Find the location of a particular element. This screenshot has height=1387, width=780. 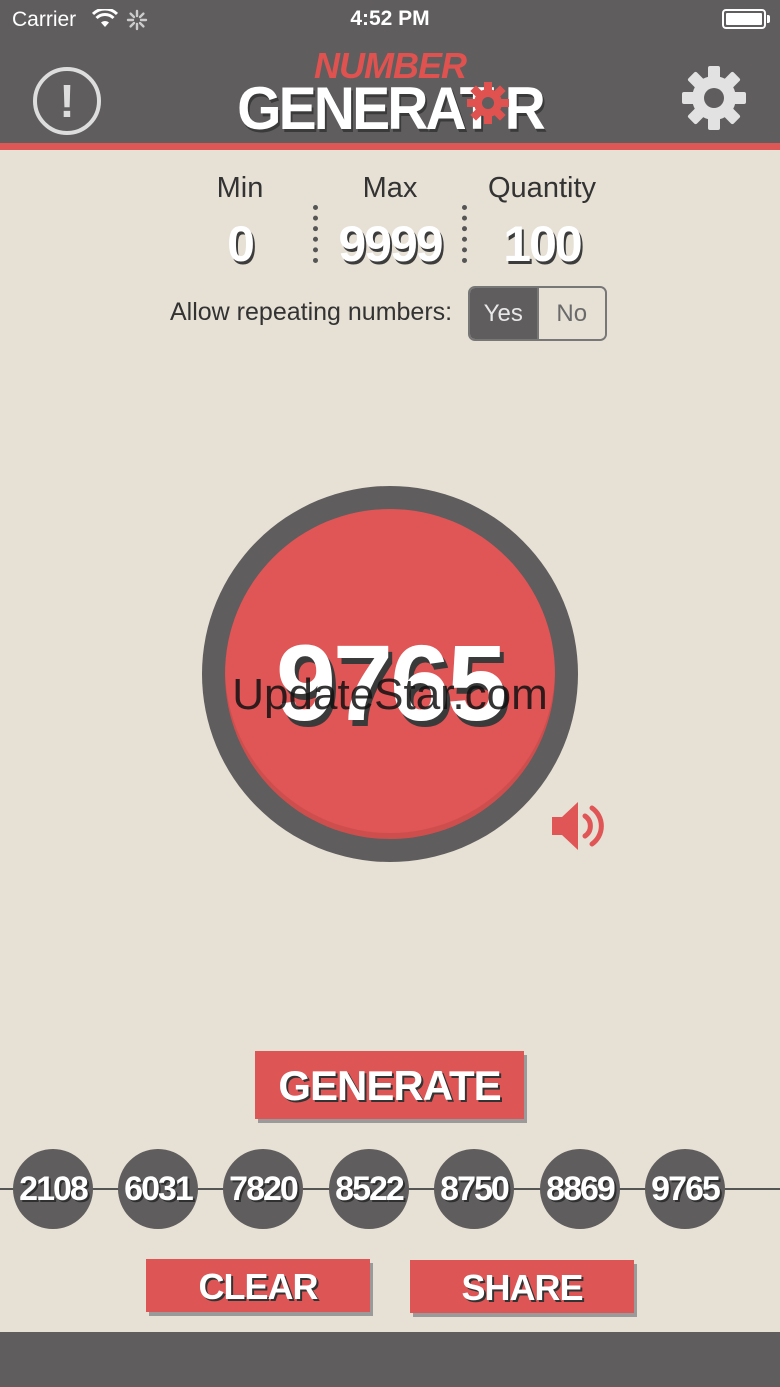

min-field: Min 0 is located at coordinates (240, 222).